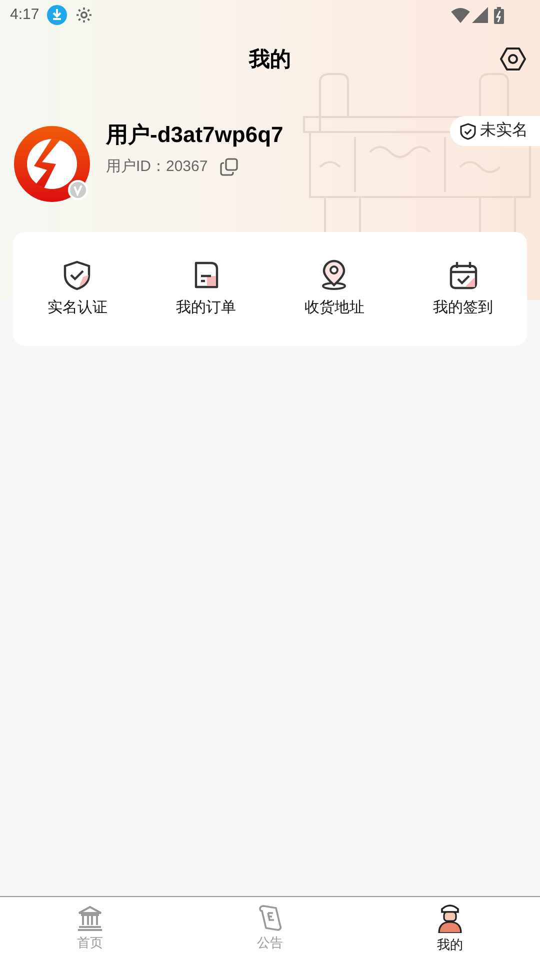 The width and height of the screenshot is (540, 960). I want to click on page-title: 我的, so click(270, 60).